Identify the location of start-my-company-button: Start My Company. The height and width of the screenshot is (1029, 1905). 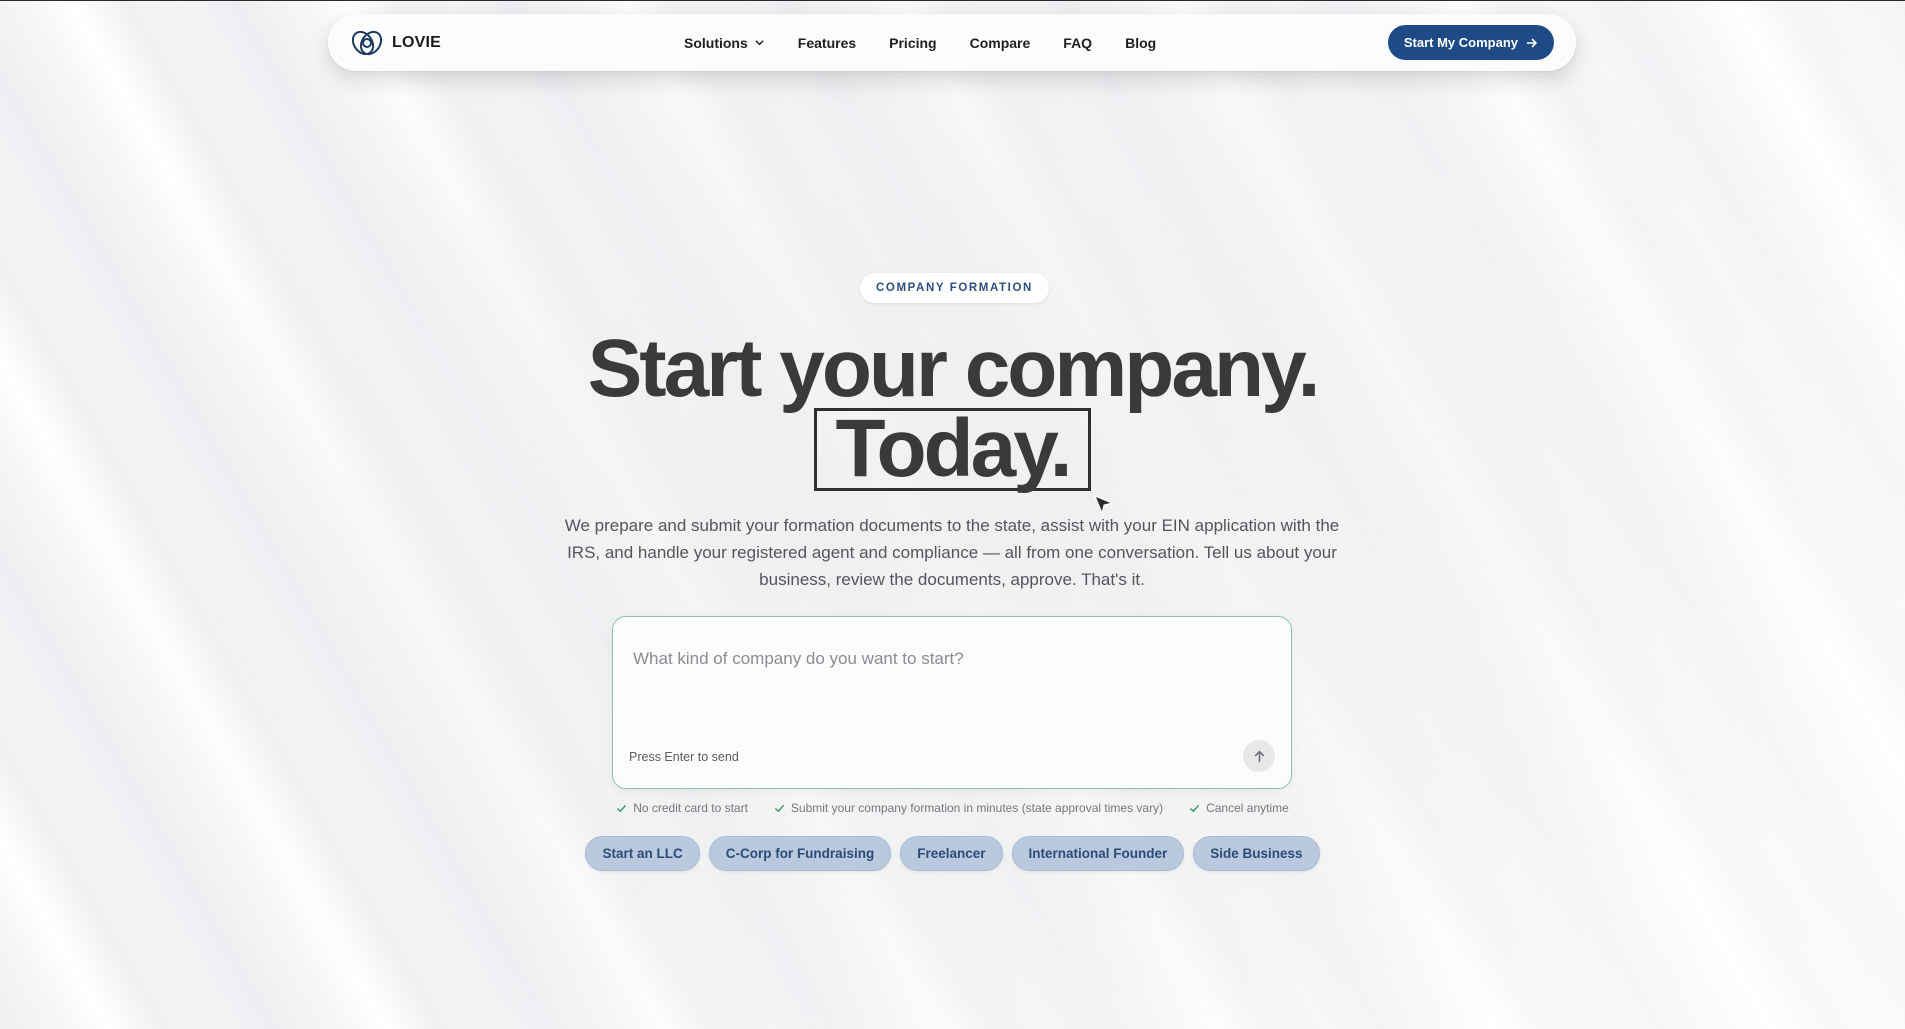
(1470, 42).